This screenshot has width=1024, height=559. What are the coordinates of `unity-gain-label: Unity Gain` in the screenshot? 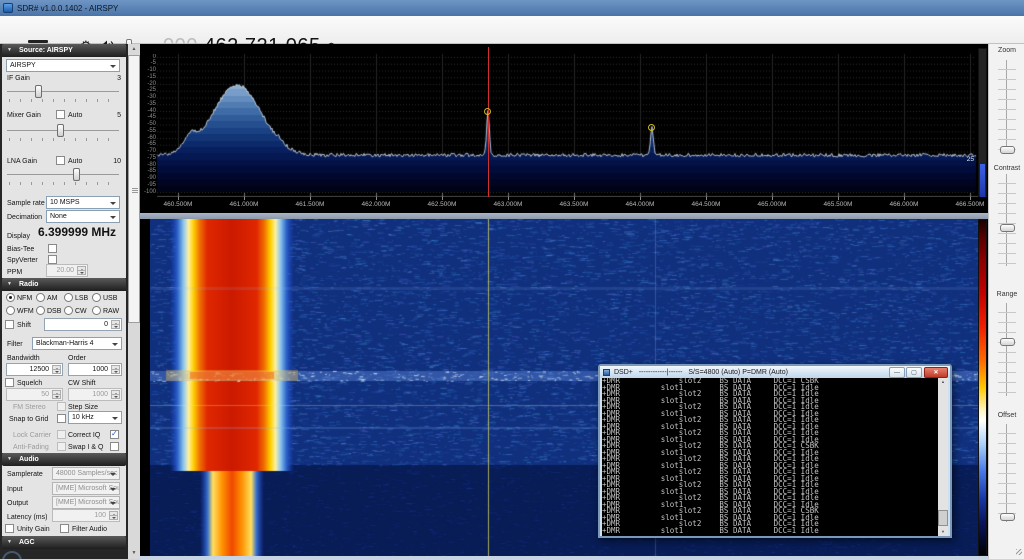 It's located at (33, 529).